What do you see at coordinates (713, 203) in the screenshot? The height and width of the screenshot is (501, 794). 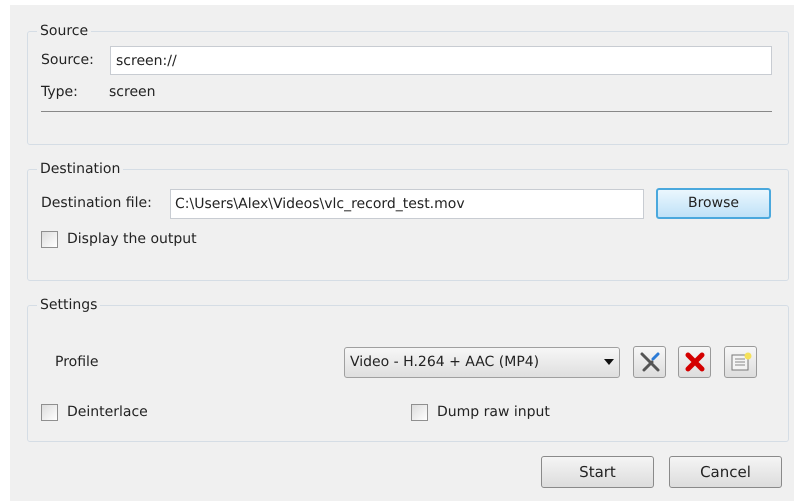 I see `browse-button: Browse` at bounding box center [713, 203].